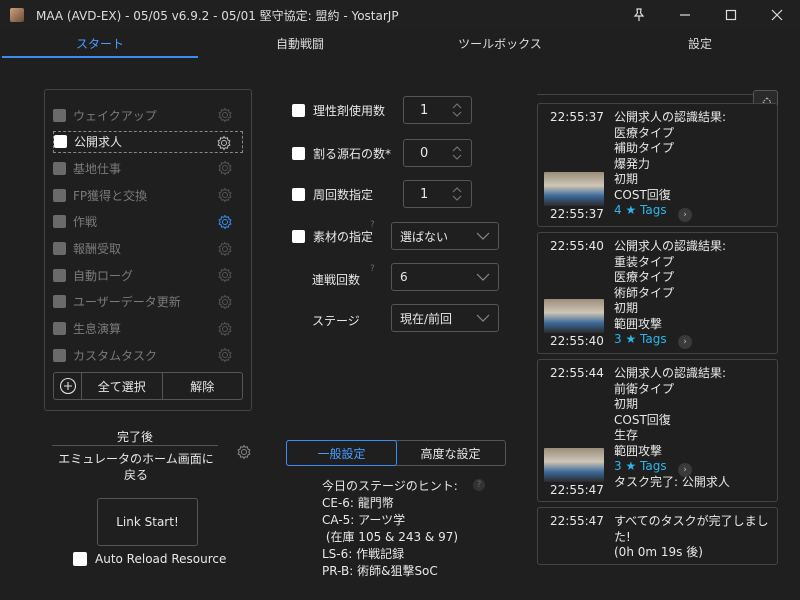 Image resolution: width=800 pixels, height=600 pixels. Describe the element at coordinates (298, 236) in the screenshot. I see `material-checkbox` at that location.